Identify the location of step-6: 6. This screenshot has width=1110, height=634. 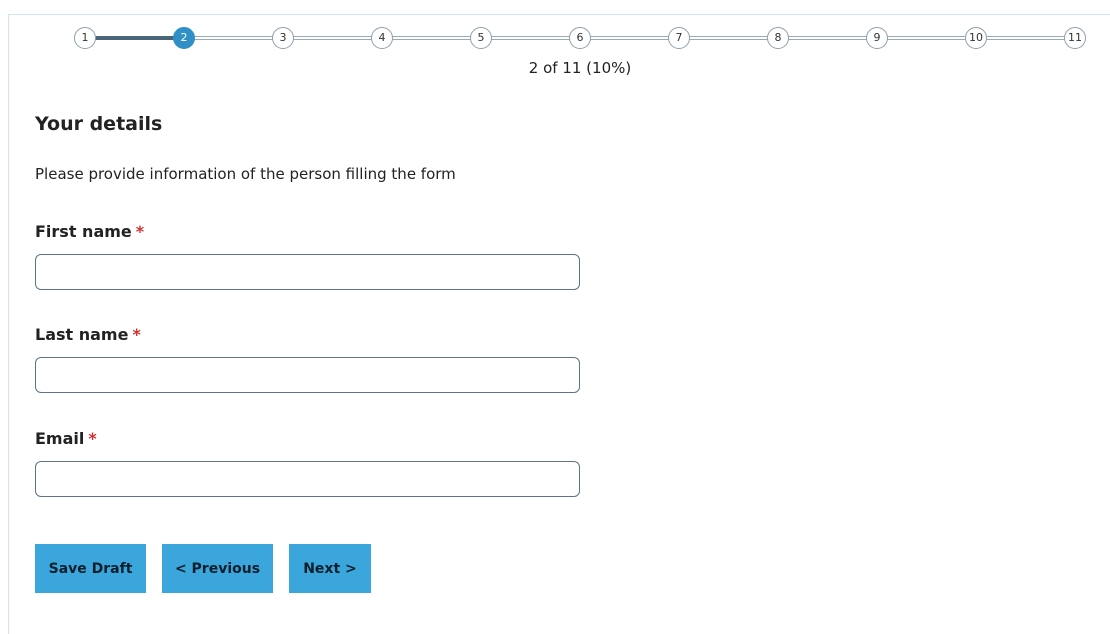
(580, 38).